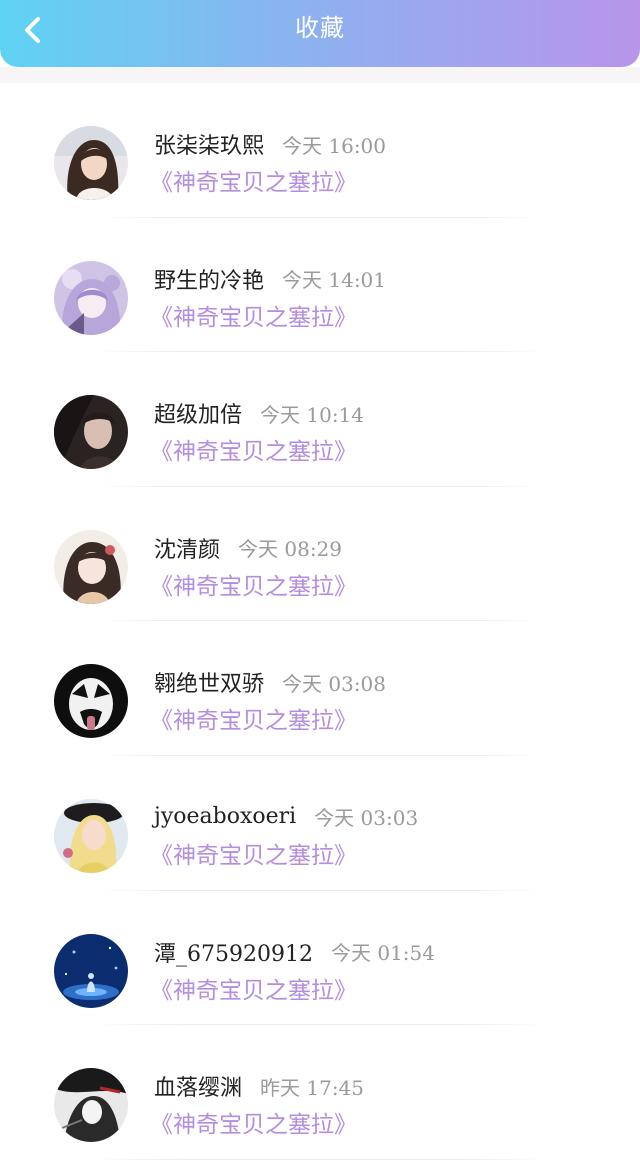 The height and width of the screenshot is (1165, 640). Describe the element at coordinates (334, 683) in the screenshot. I see `timestamp: 今天 03:08` at that location.